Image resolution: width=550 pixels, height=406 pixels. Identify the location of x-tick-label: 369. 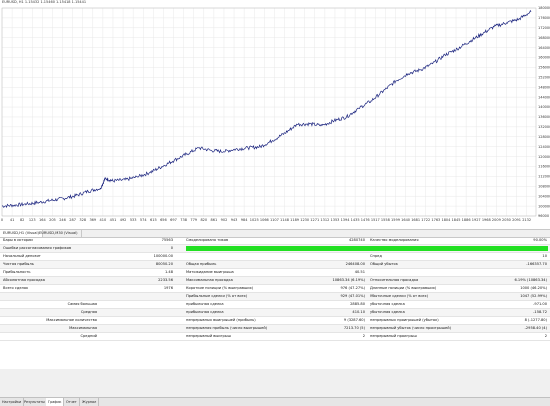
(92, 220).